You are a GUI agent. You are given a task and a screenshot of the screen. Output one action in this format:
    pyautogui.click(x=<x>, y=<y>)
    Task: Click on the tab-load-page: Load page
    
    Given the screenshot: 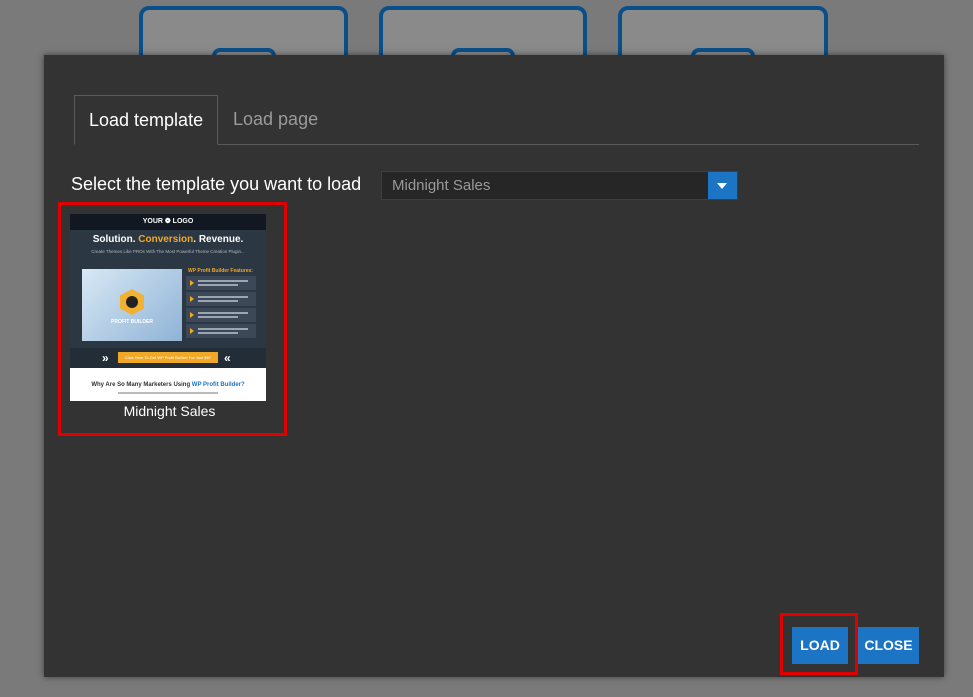 What is the action you would take?
    pyautogui.click(x=275, y=119)
    